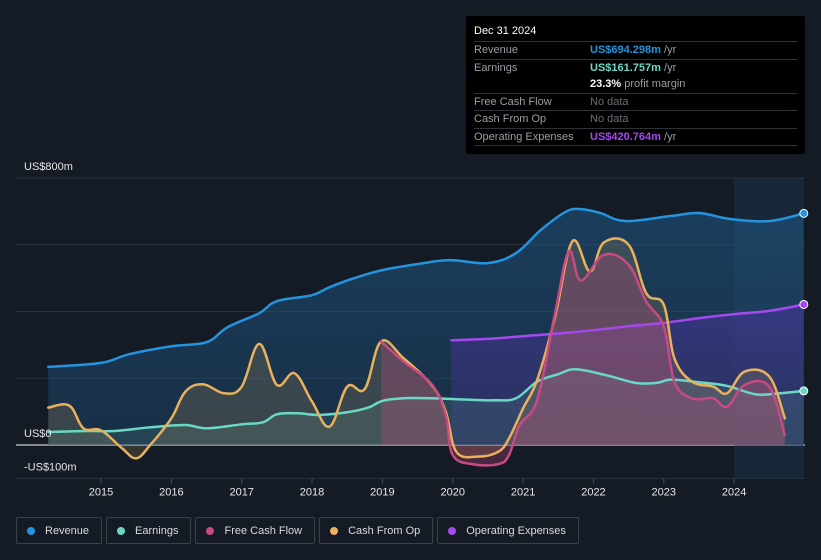 Image resolution: width=821 pixels, height=560 pixels. What do you see at coordinates (50, 467) in the screenshot?
I see `y-tick-label: -US$100m` at bounding box center [50, 467].